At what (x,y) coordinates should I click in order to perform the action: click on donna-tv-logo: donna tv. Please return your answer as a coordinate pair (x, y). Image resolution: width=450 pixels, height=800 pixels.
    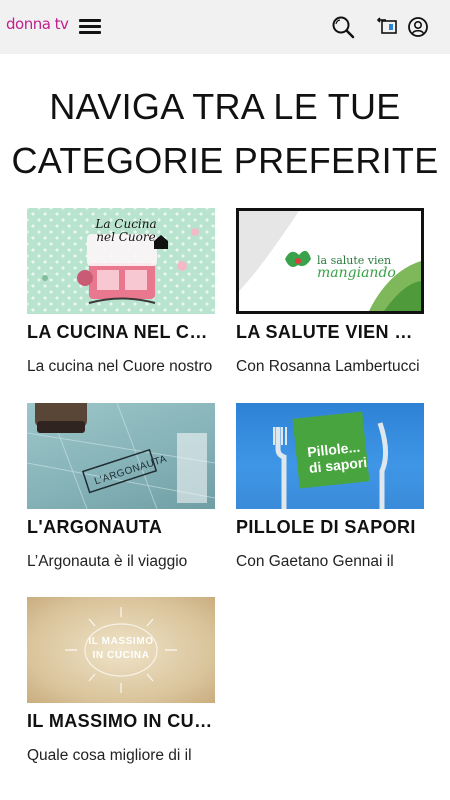
    Looking at the image, I should click on (37, 24).